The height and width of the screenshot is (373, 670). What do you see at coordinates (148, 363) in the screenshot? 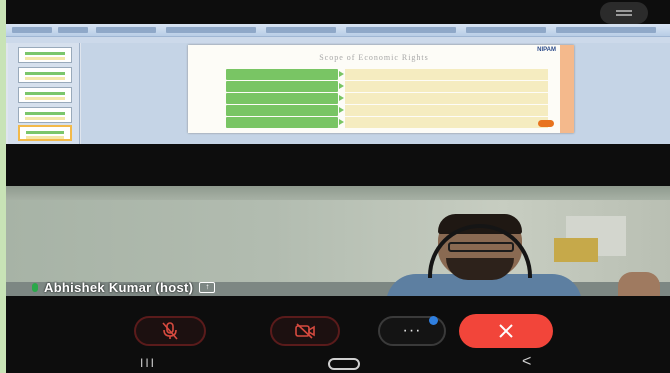
I see `recents-button: III` at bounding box center [148, 363].